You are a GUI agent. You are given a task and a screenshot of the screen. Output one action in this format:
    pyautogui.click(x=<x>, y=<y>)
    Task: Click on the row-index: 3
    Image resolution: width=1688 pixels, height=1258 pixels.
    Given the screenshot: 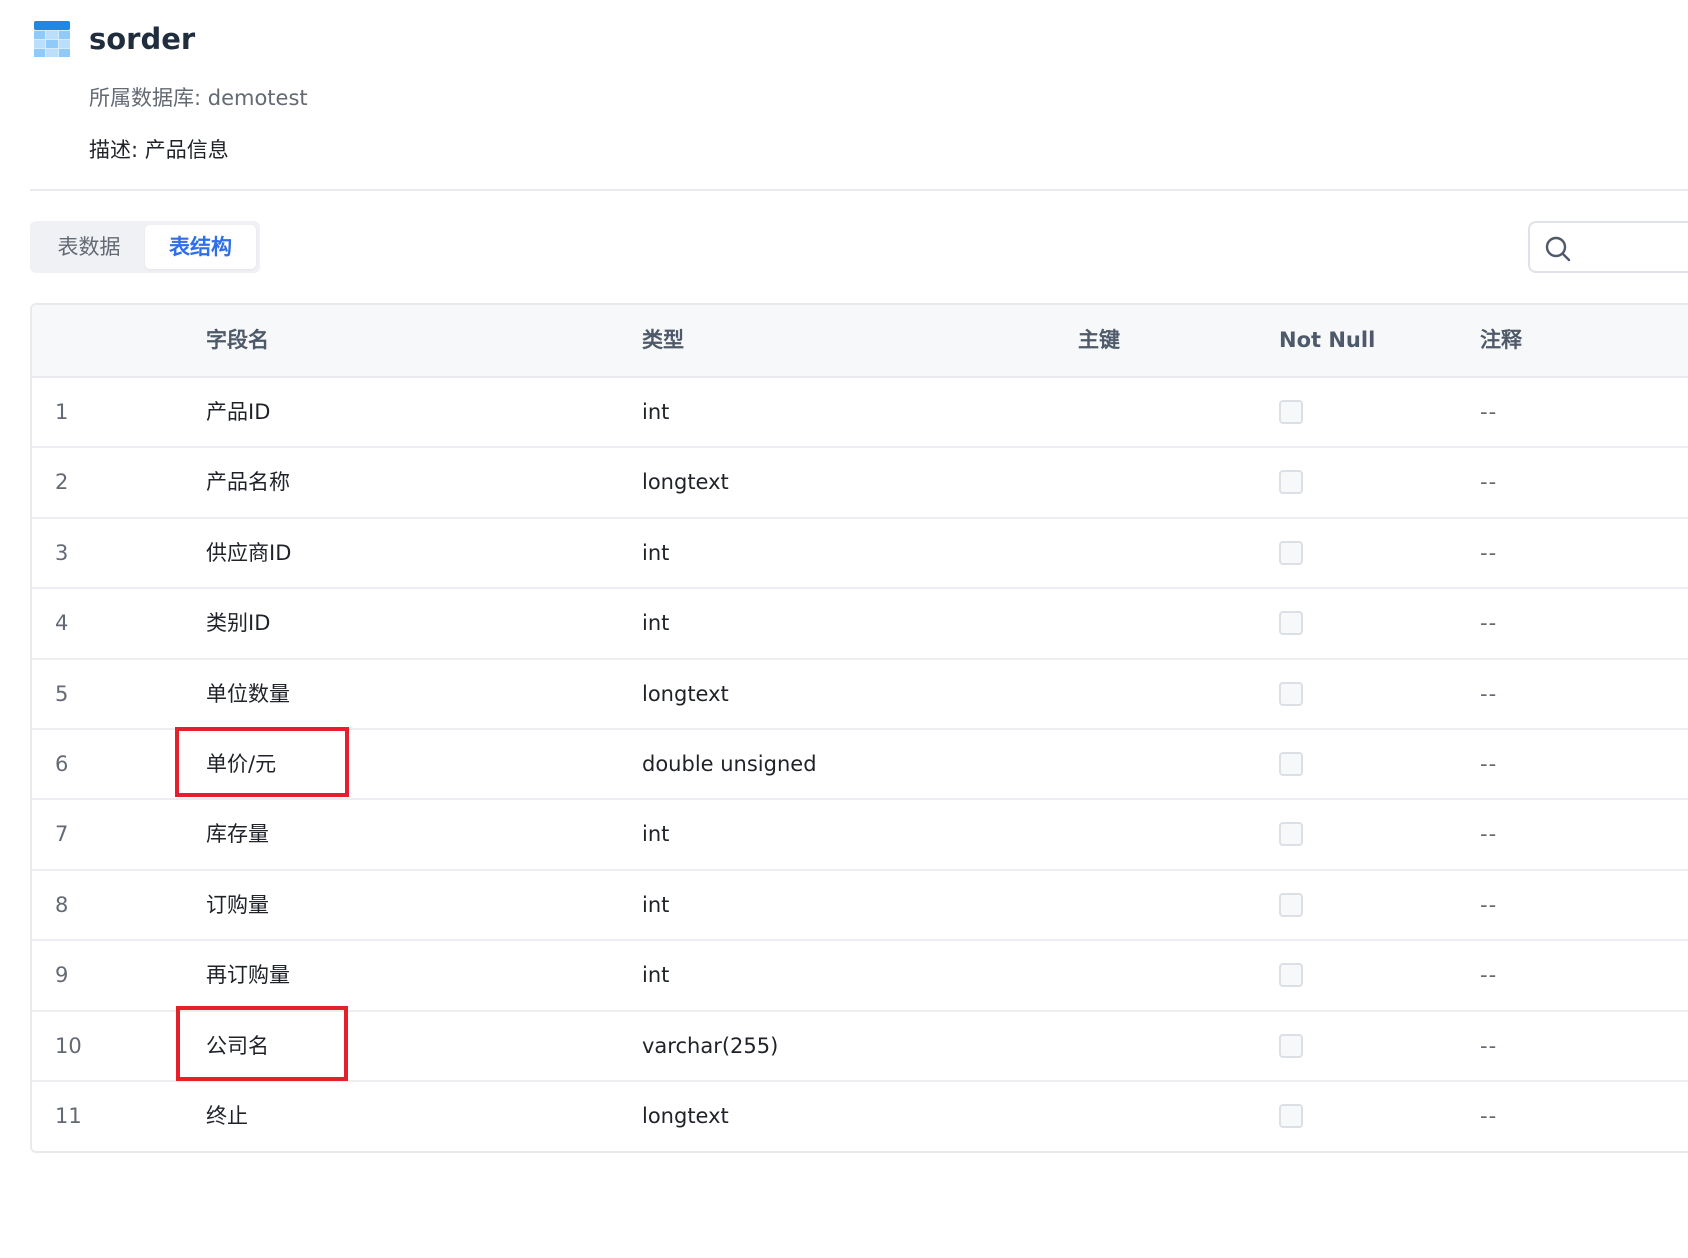 What is the action you would take?
    pyautogui.click(x=62, y=552)
    